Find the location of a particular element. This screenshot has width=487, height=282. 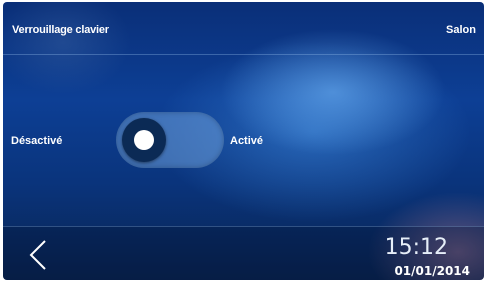

chevron-left-icon is located at coordinates (37, 255).